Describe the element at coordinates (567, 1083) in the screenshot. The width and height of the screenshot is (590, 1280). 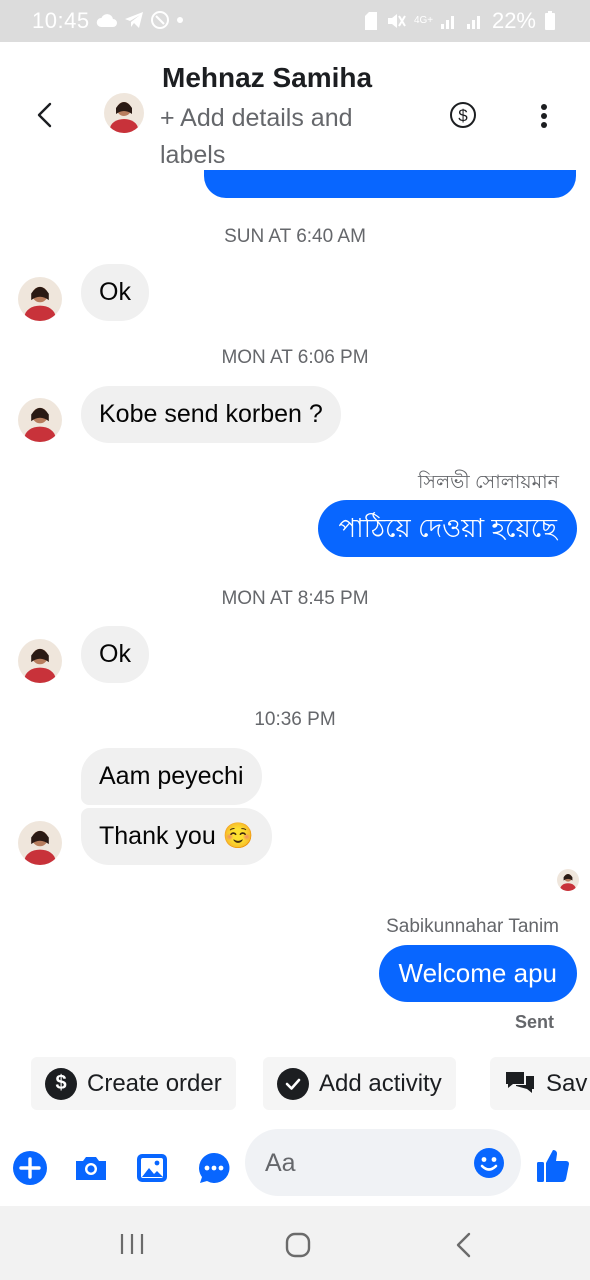
I see `chip-label: Sav` at that location.